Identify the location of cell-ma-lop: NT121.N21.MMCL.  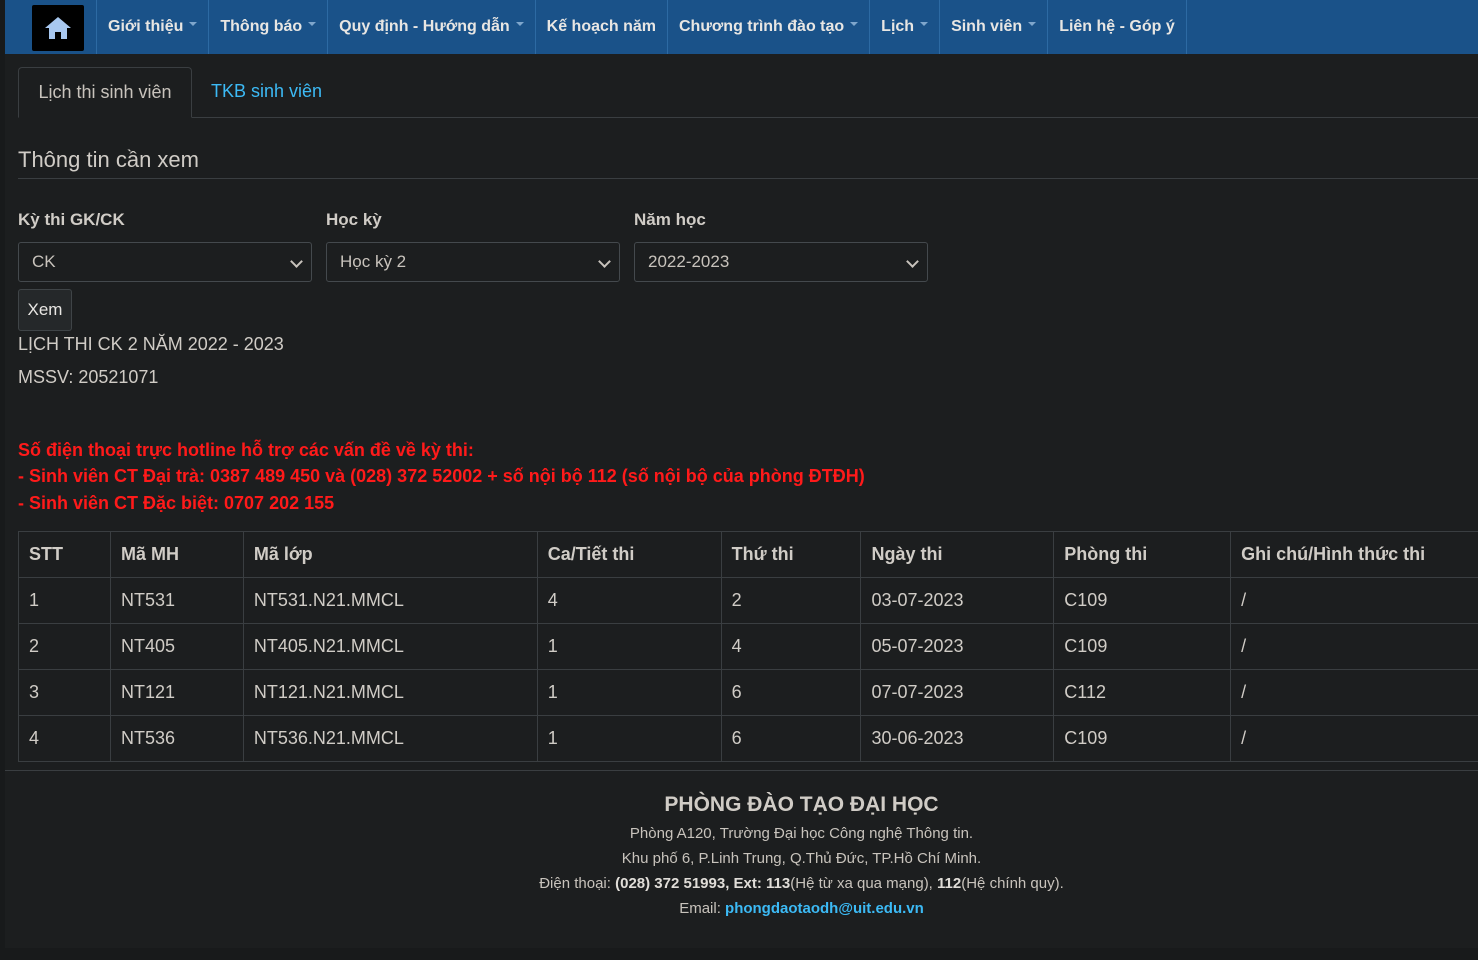
(390, 692).